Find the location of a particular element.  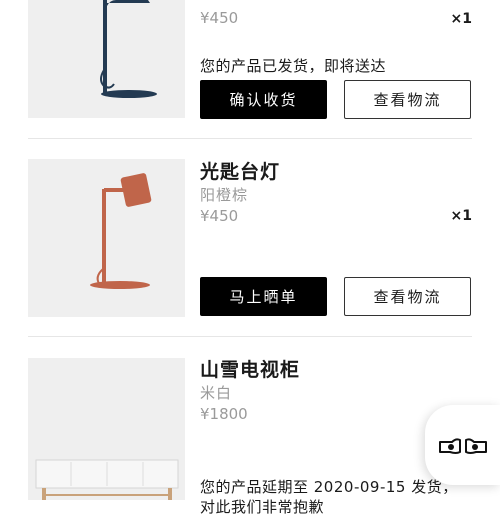

floating-help-button is located at coordinates (462, 445).